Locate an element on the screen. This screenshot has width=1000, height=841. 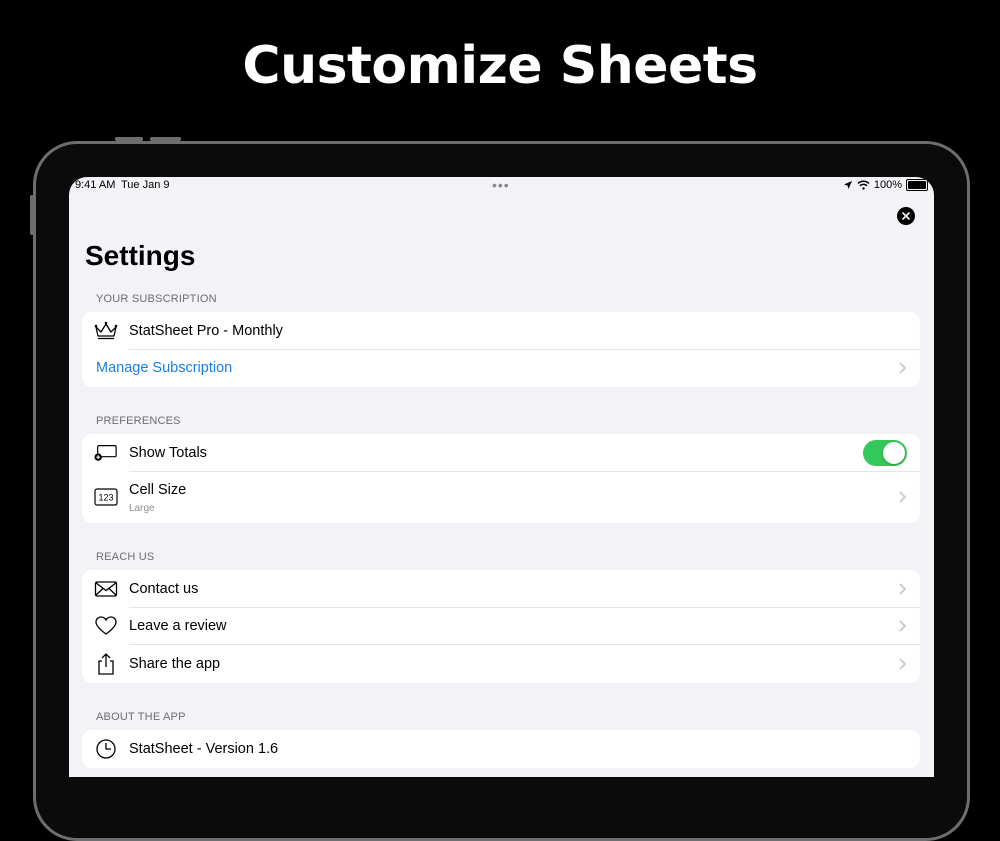
reach-us-group: Contact us Leave a review Share the app is located at coordinates (501, 626).